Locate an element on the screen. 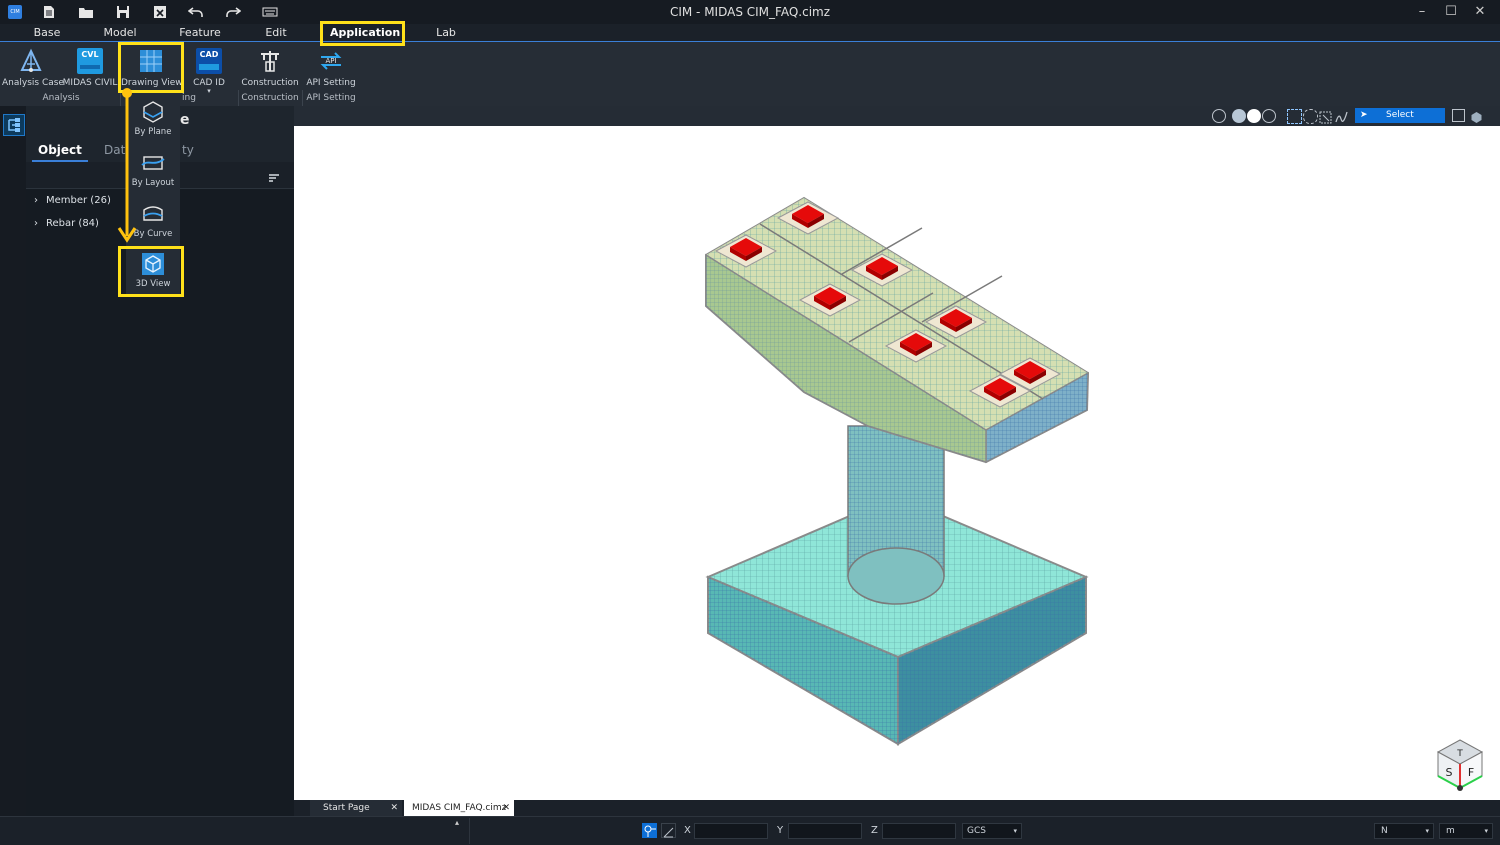 The image size is (1500, 845). analysis-case-button: Analysis Case is located at coordinates (33, 68).